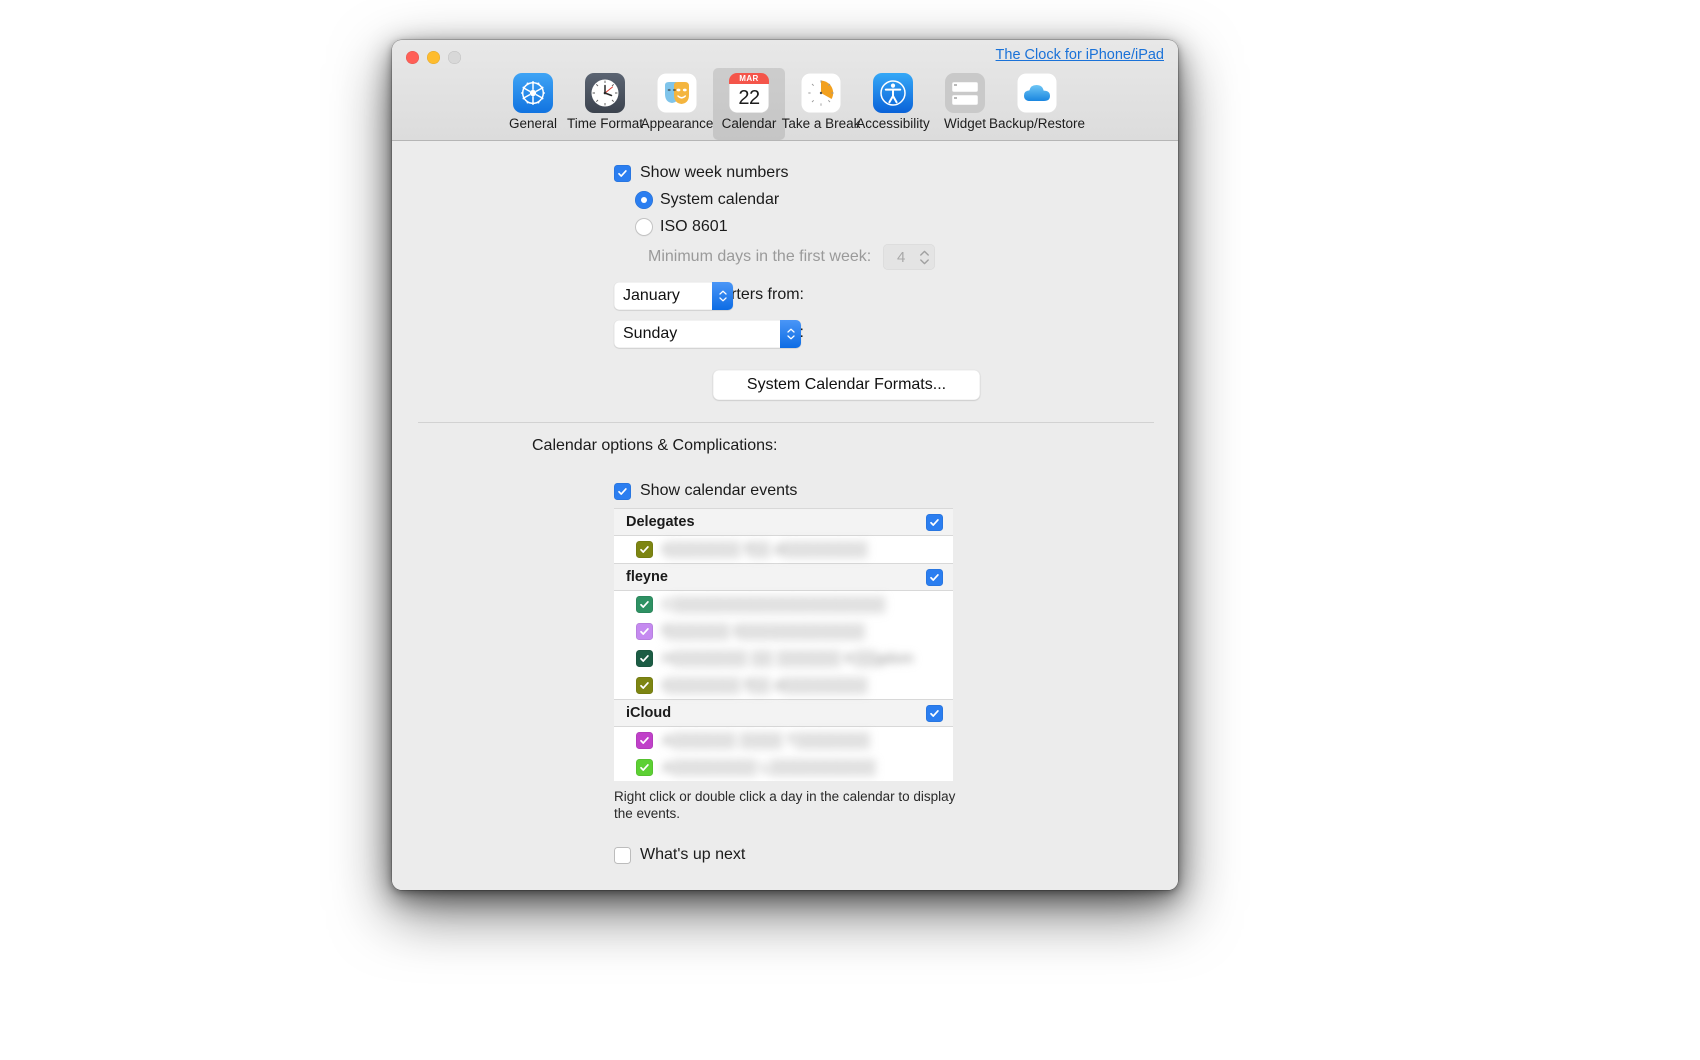 This screenshot has width=1700, height=1060. Describe the element at coordinates (412, 57) in the screenshot. I see `close-button` at that location.